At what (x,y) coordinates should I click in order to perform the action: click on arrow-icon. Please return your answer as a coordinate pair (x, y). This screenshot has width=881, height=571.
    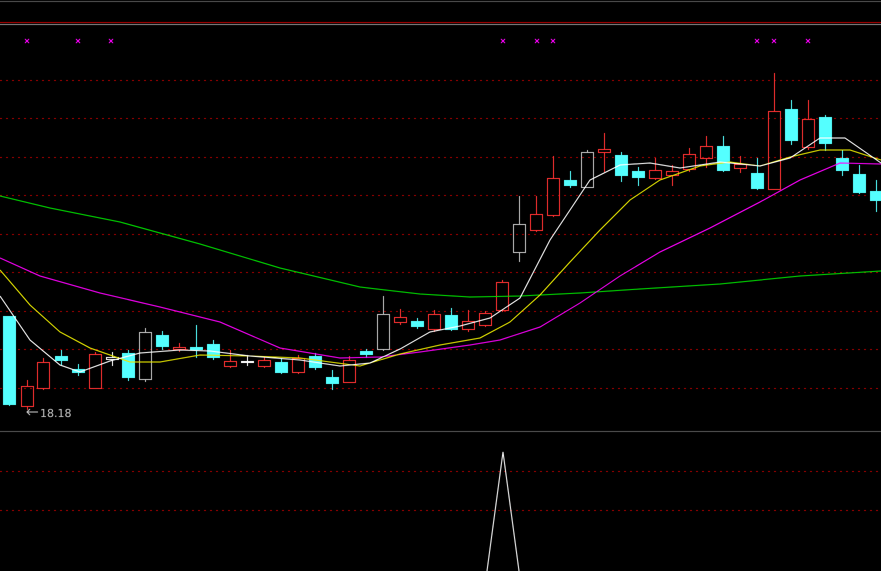
    Looking at the image, I should click on (32, 412).